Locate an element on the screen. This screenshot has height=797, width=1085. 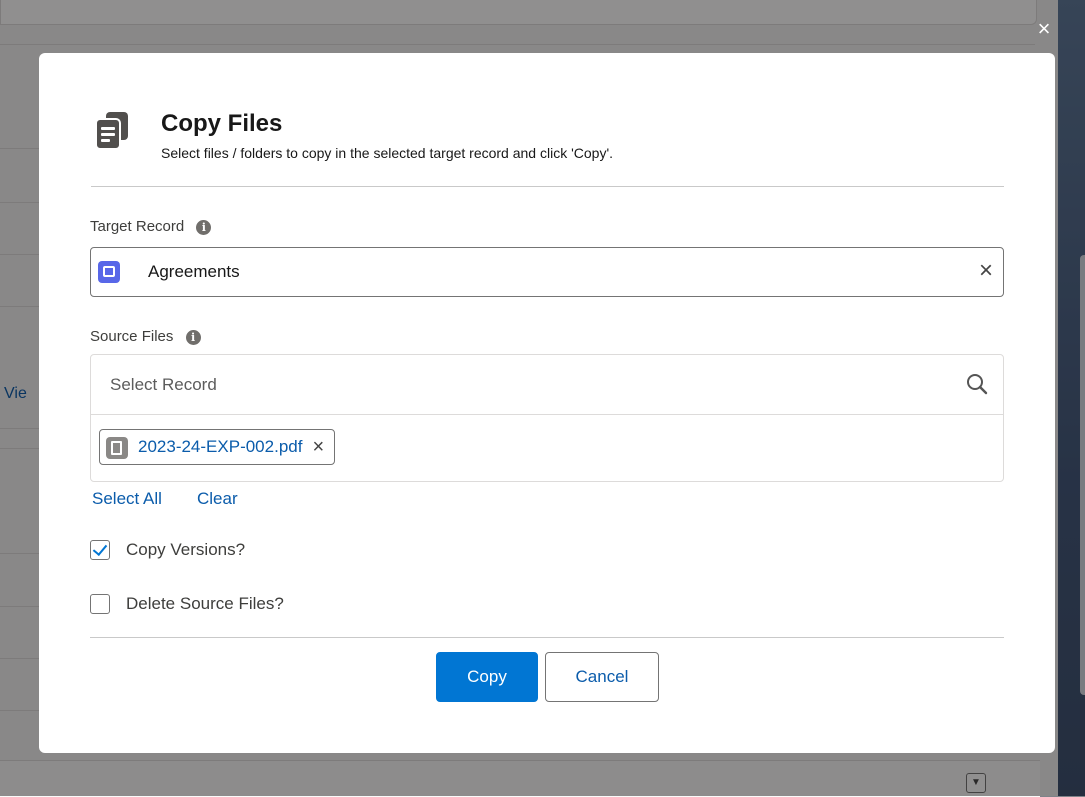
cancel-button: Cancel is located at coordinates (602, 677).